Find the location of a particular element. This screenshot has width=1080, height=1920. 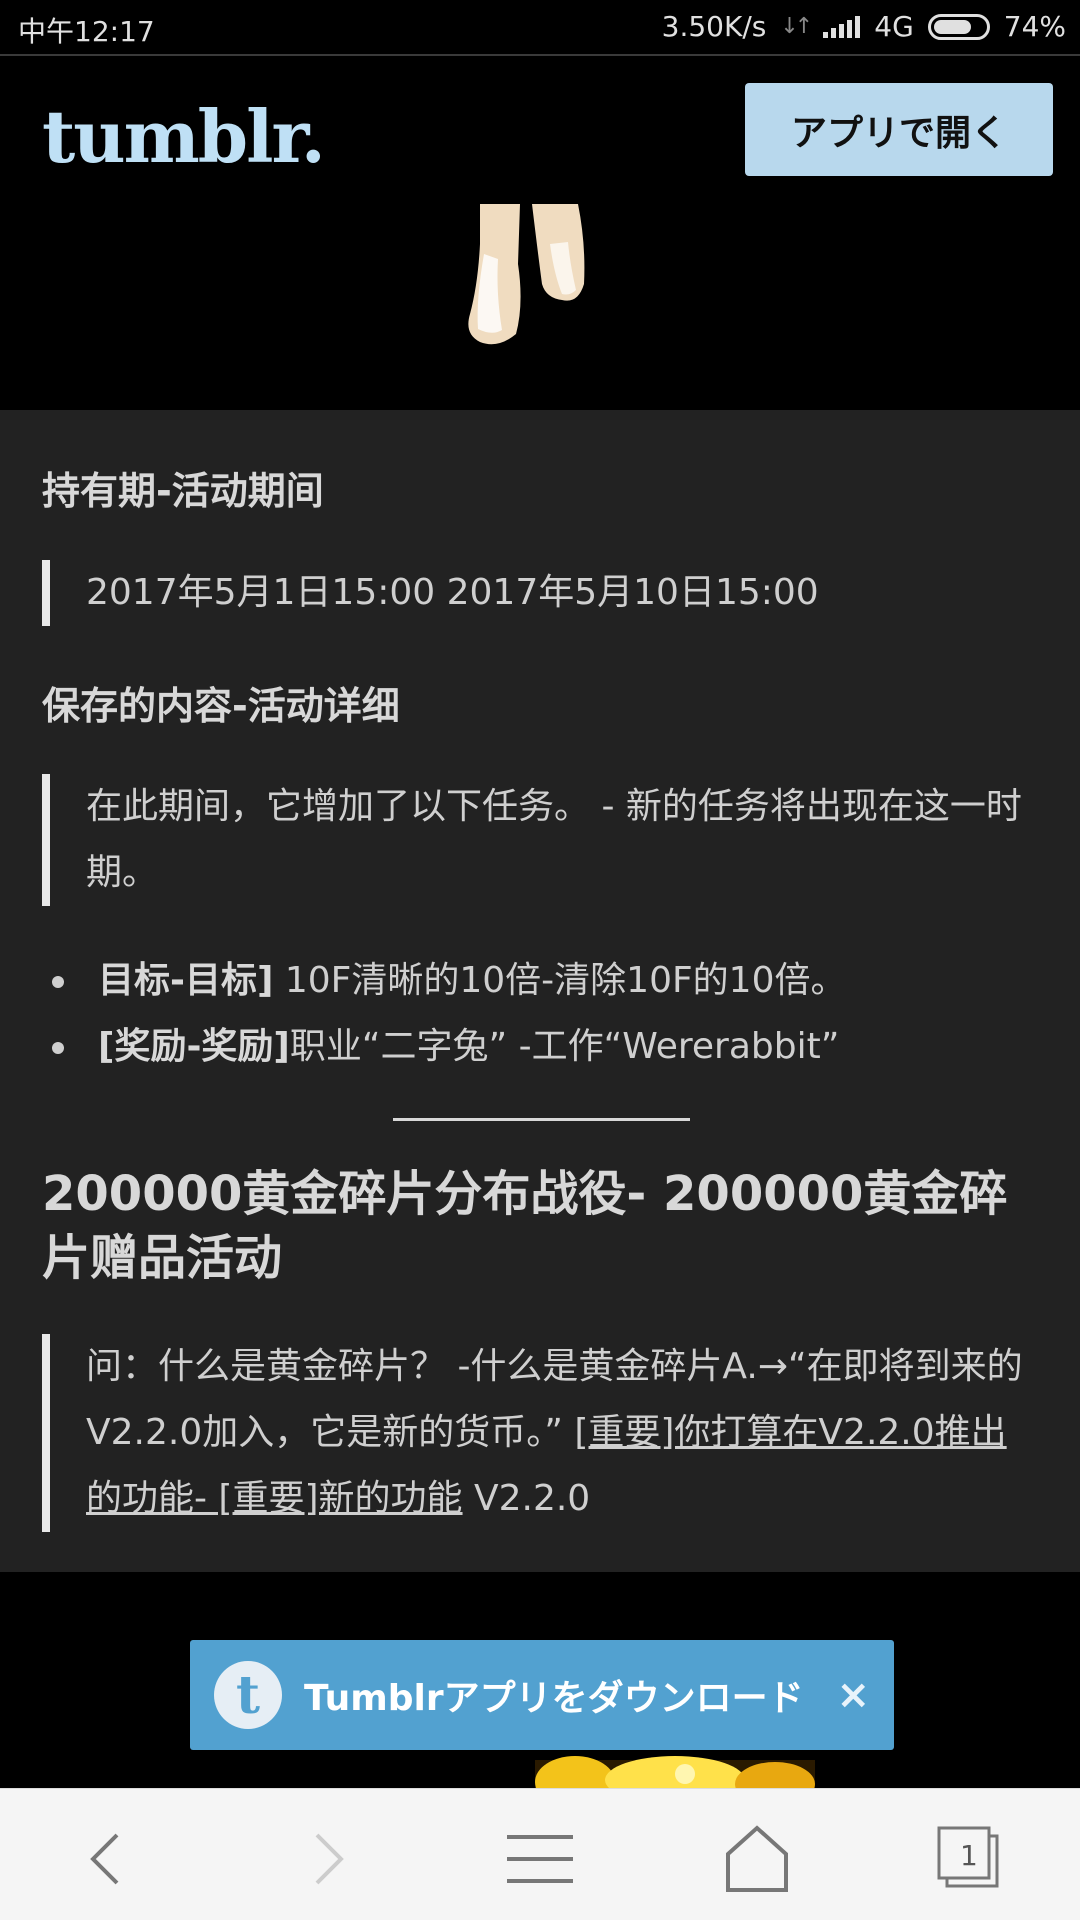

signal-icon is located at coordinates (842, 26).